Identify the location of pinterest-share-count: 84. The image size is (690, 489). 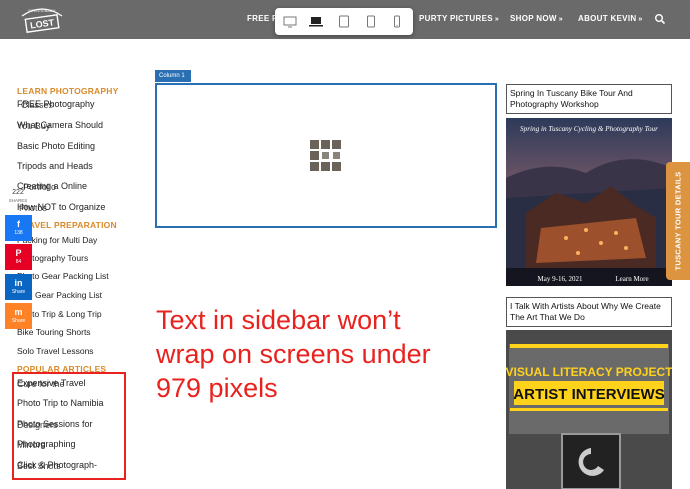
(18, 262).